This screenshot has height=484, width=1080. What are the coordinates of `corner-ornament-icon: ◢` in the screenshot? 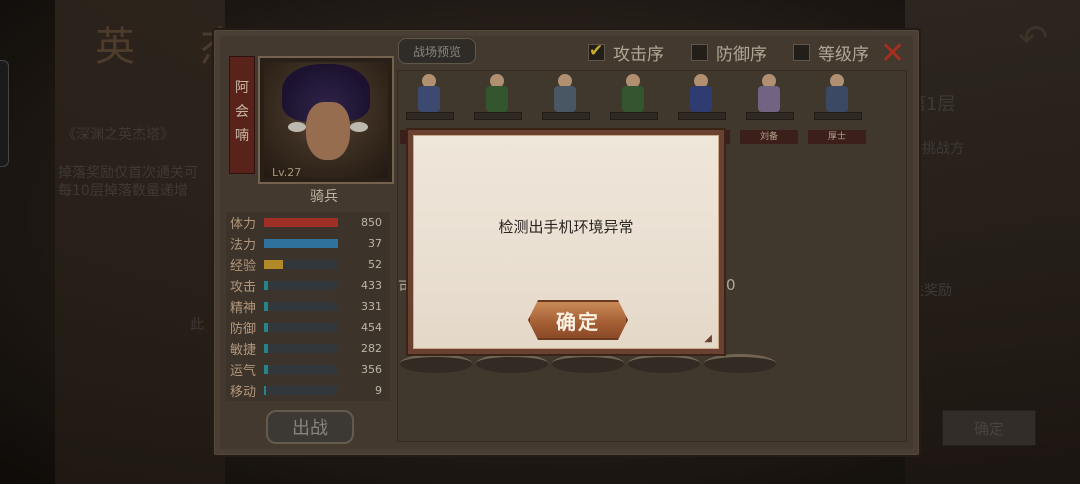 It's located at (708, 338).